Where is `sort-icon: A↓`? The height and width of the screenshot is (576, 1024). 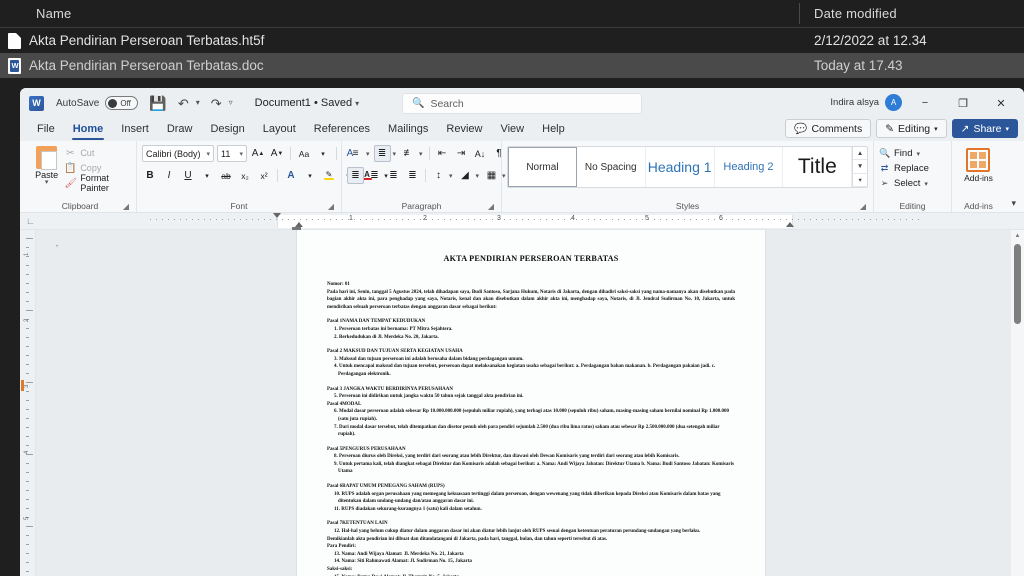 sort-icon: A↓ is located at coordinates (480, 153).